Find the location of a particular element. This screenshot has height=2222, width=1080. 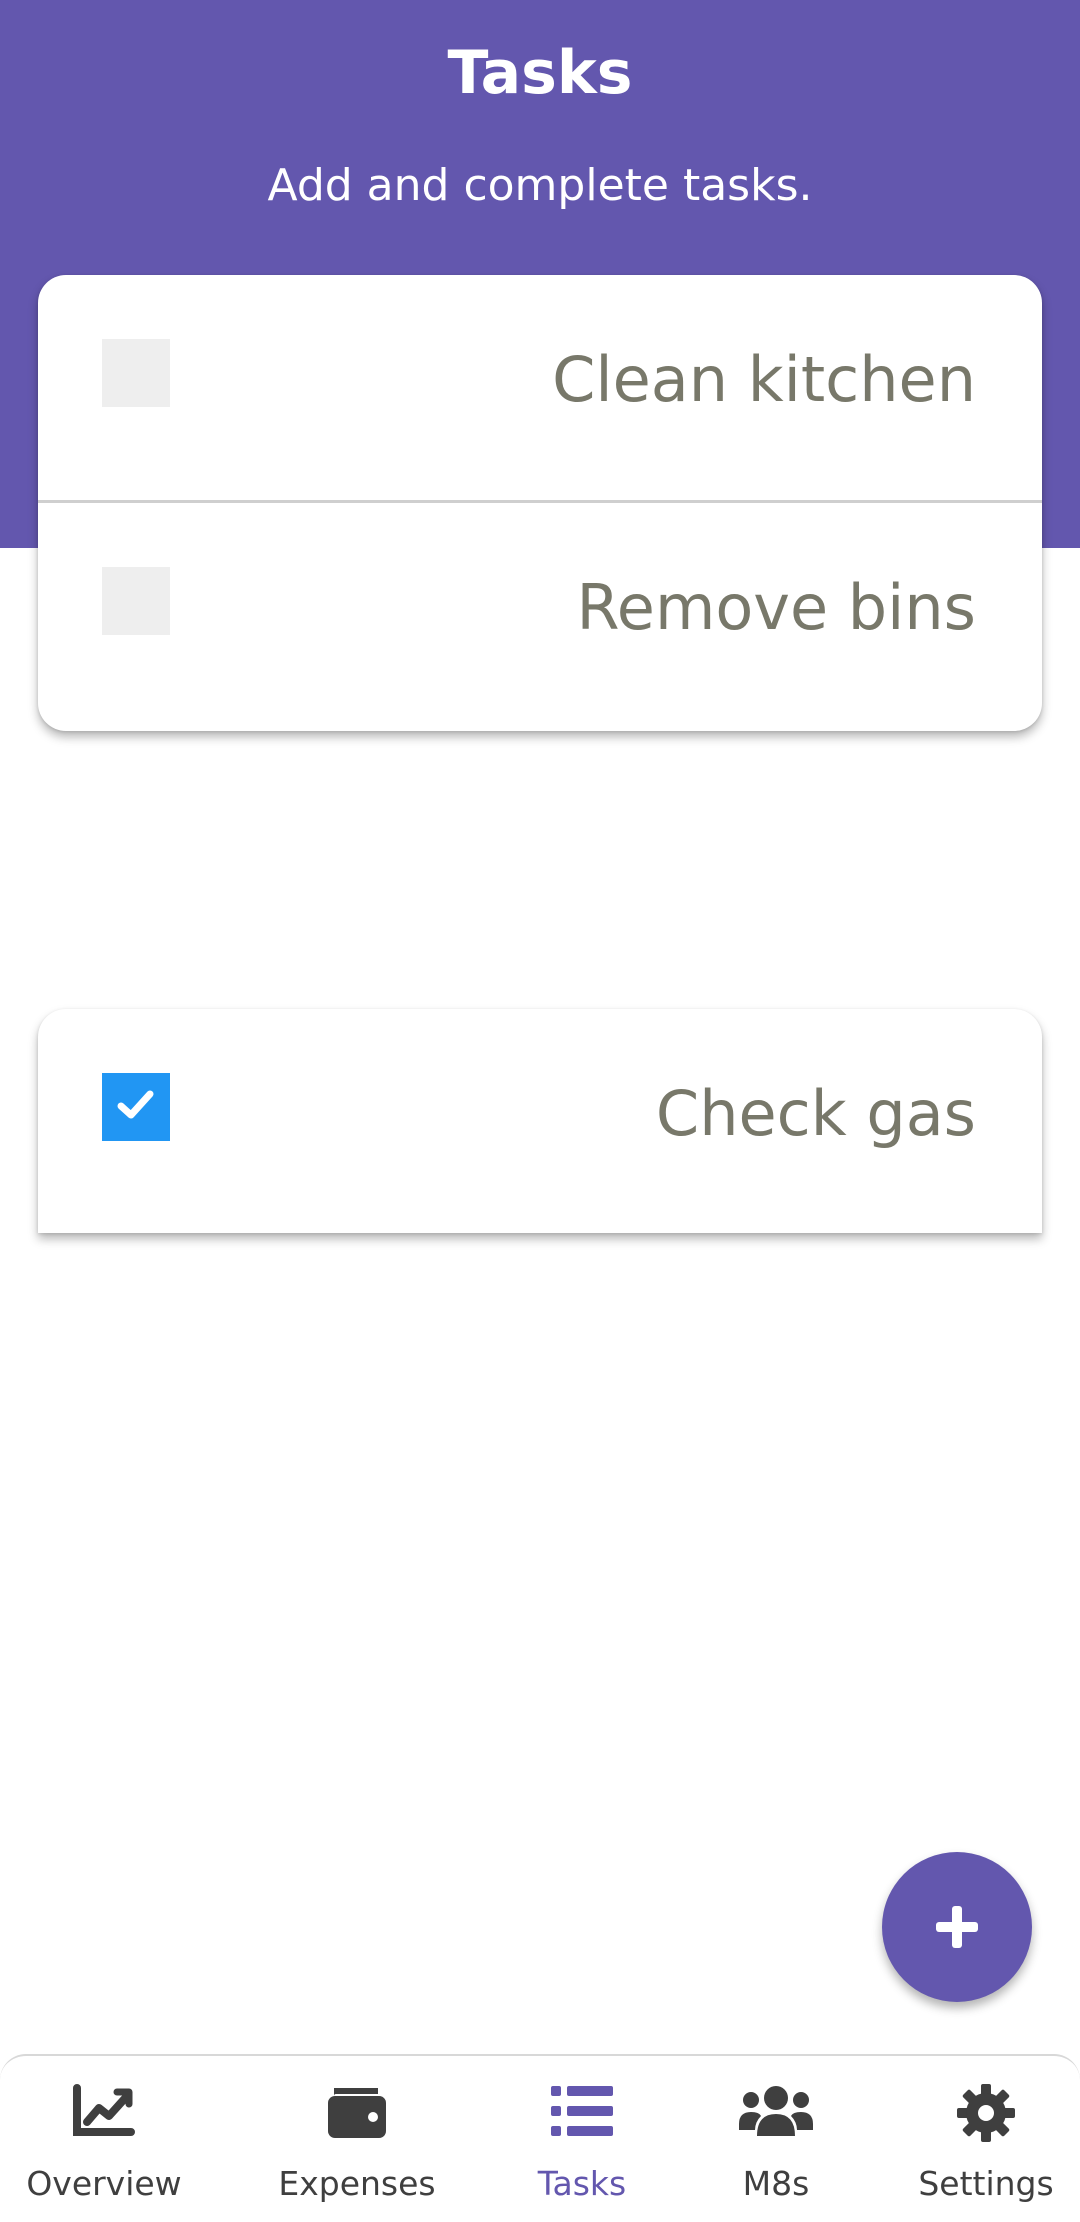

task-row: Check gas is located at coordinates (540, 1121).